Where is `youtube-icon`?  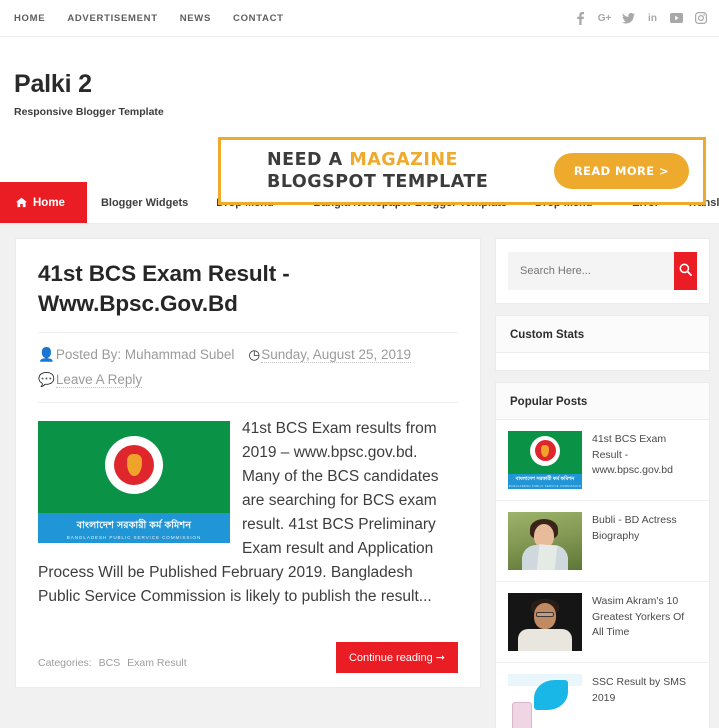 youtube-icon is located at coordinates (676, 18).